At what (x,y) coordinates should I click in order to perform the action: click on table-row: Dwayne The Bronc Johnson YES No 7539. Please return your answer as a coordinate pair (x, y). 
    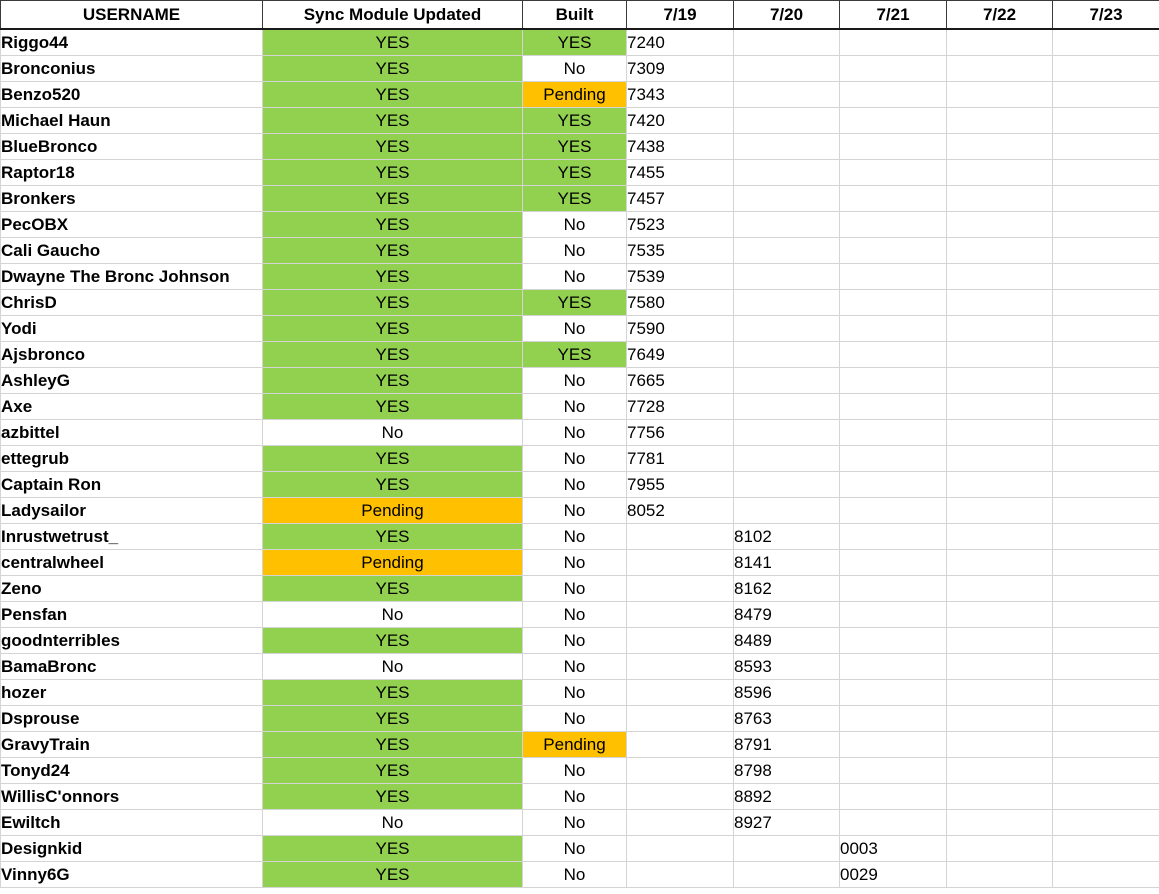
    Looking at the image, I should click on (579, 276).